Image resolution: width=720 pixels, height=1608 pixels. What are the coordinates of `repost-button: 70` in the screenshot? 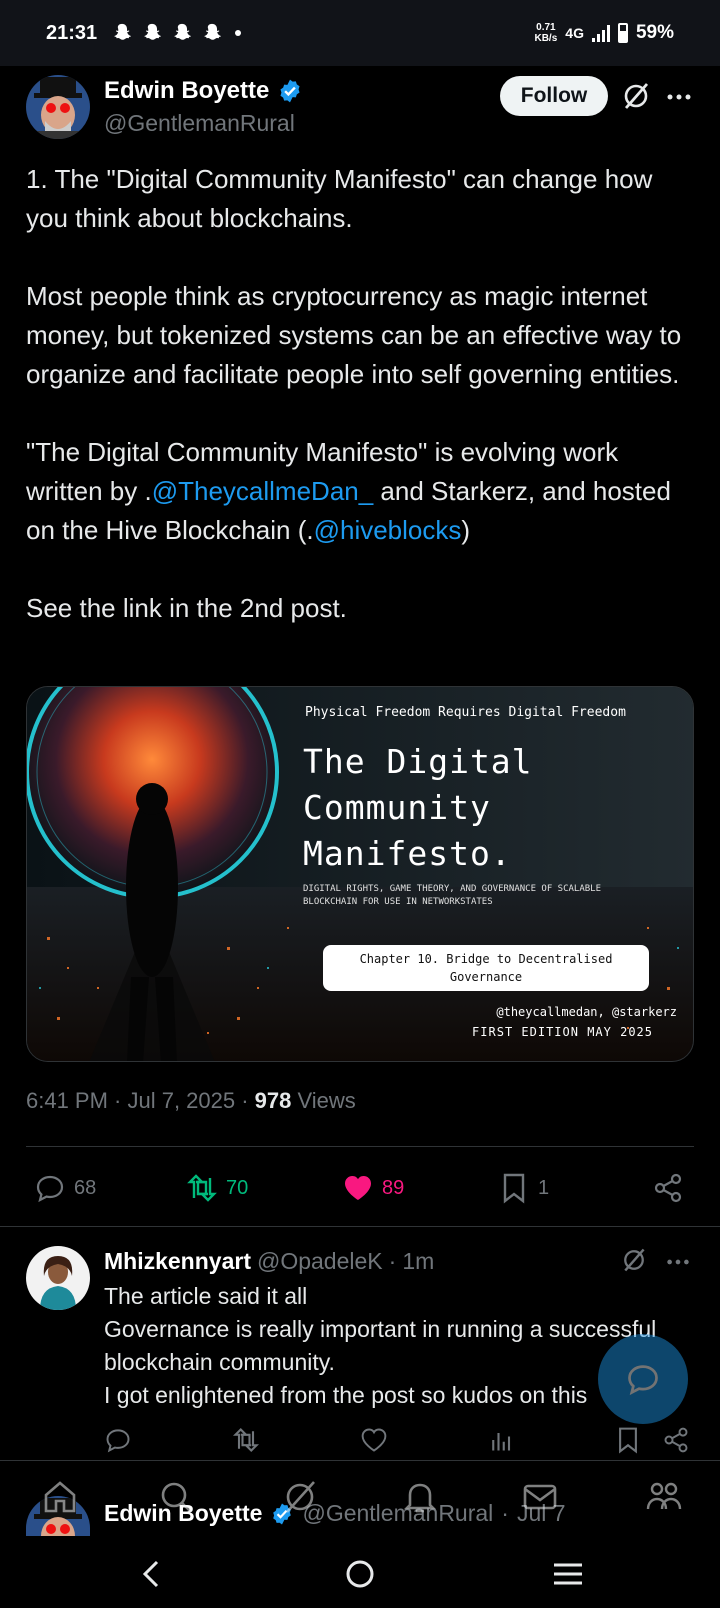 It's located at (217, 1188).